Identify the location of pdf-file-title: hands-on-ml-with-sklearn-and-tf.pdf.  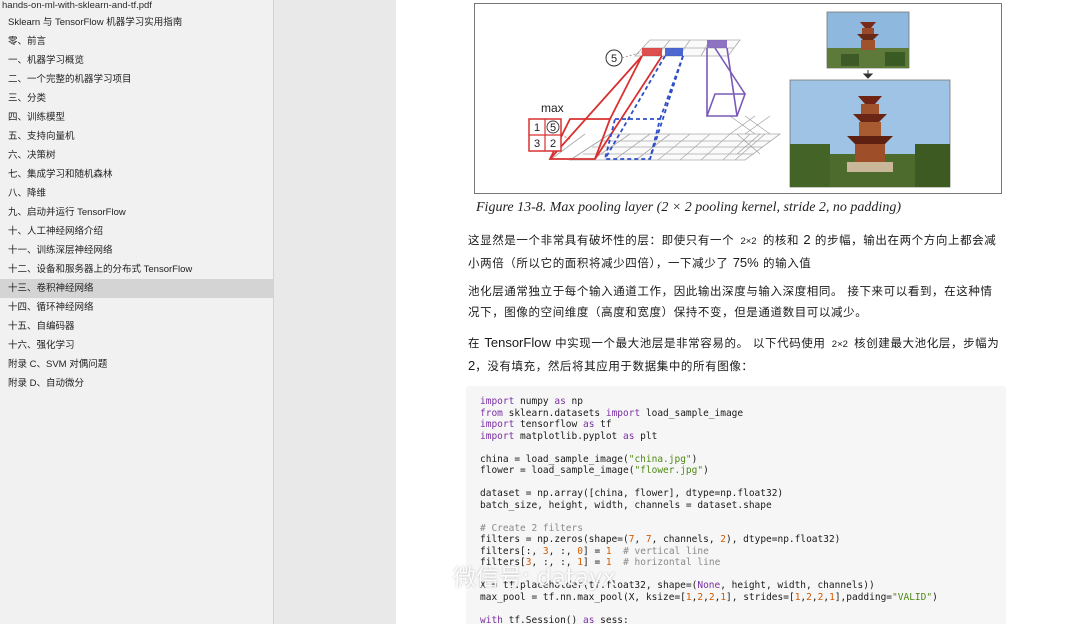
(77, 5).